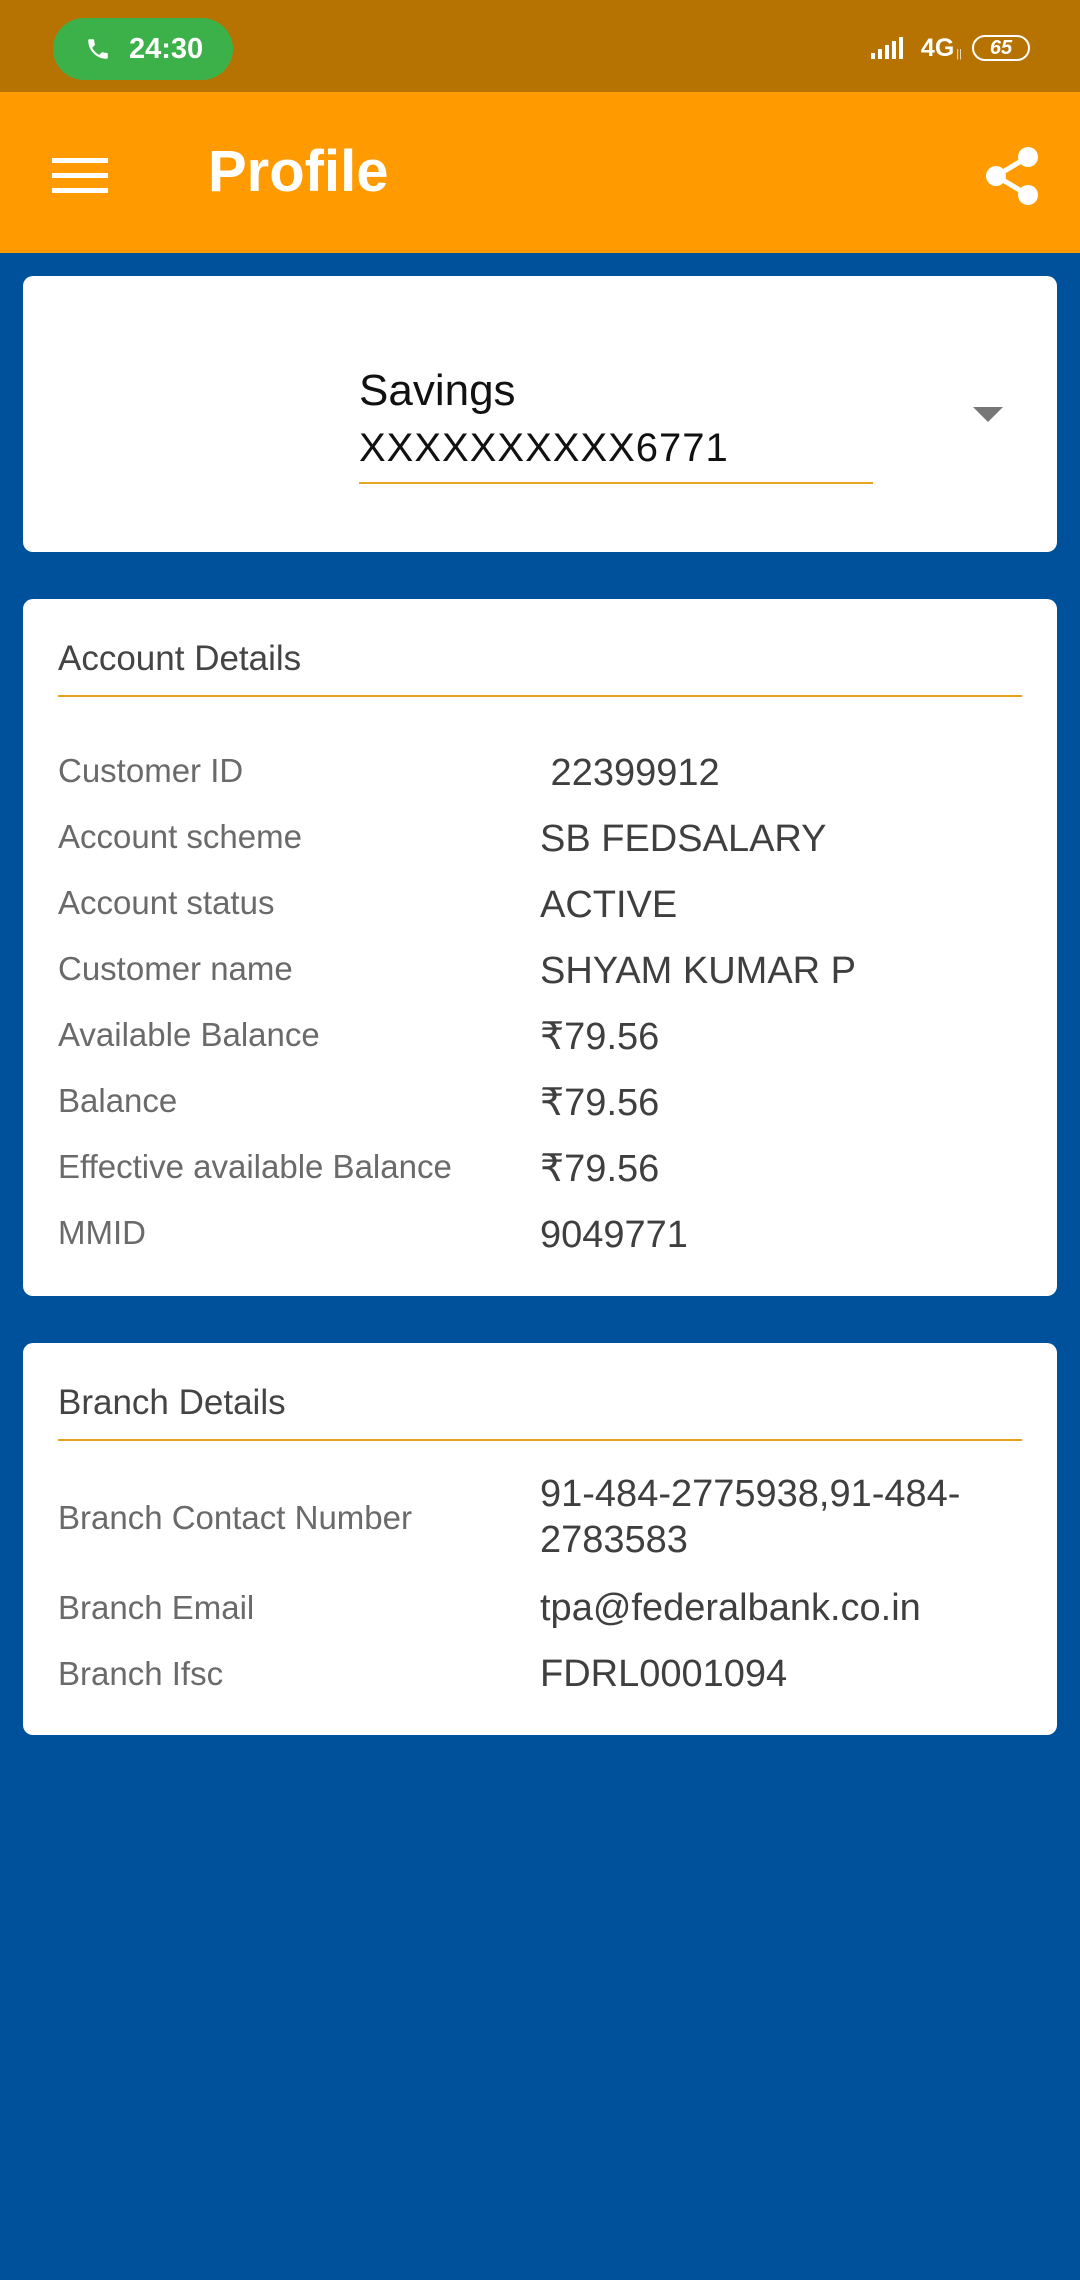 This screenshot has width=1080, height=2280. Describe the element at coordinates (180, 836) in the screenshot. I see `account-scheme-label: Account scheme` at that location.